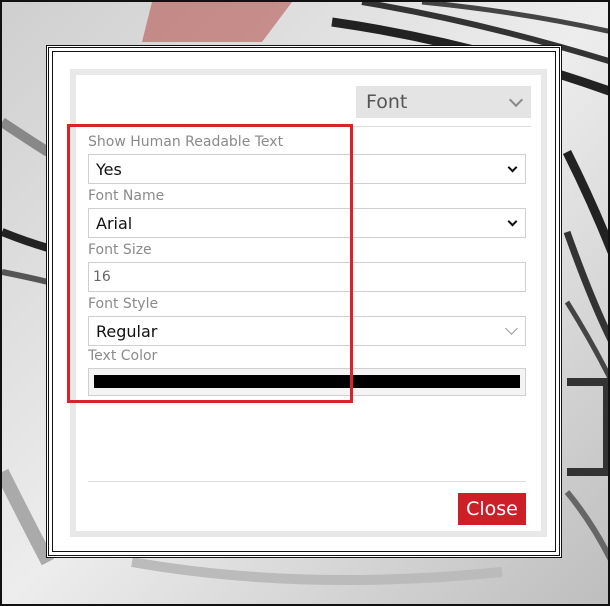 This screenshot has width=610, height=606. I want to click on text-color-picker, so click(307, 382).